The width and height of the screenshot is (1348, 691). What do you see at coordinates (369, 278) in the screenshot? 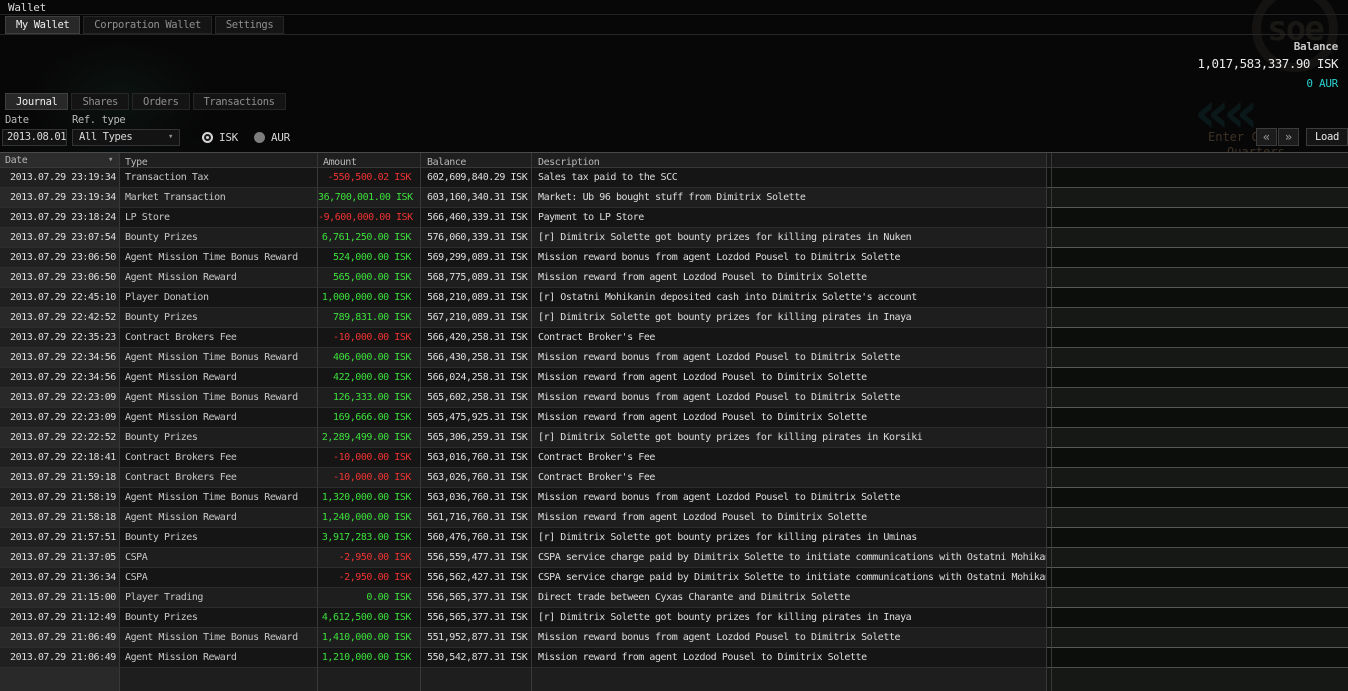
I see `cell-amount: 565,000.00 ISK` at bounding box center [369, 278].